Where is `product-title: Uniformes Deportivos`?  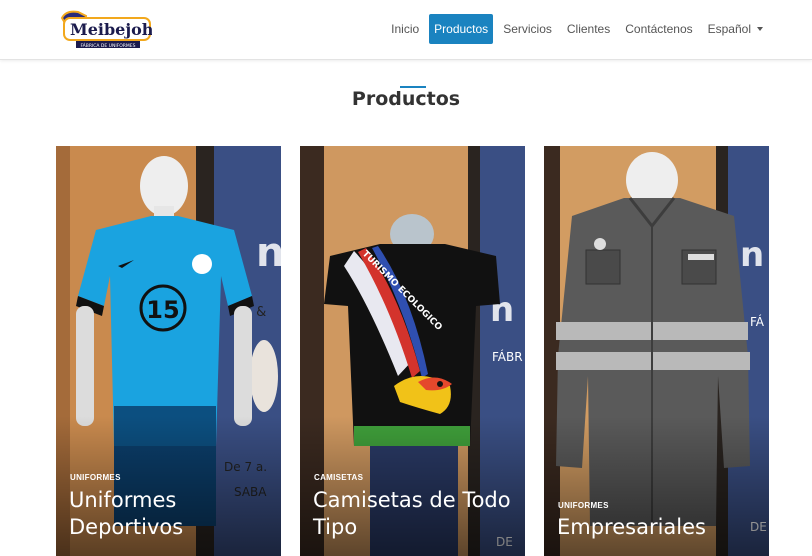
product-title: Uniformes Deportivos is located at coordinates (171, 514).